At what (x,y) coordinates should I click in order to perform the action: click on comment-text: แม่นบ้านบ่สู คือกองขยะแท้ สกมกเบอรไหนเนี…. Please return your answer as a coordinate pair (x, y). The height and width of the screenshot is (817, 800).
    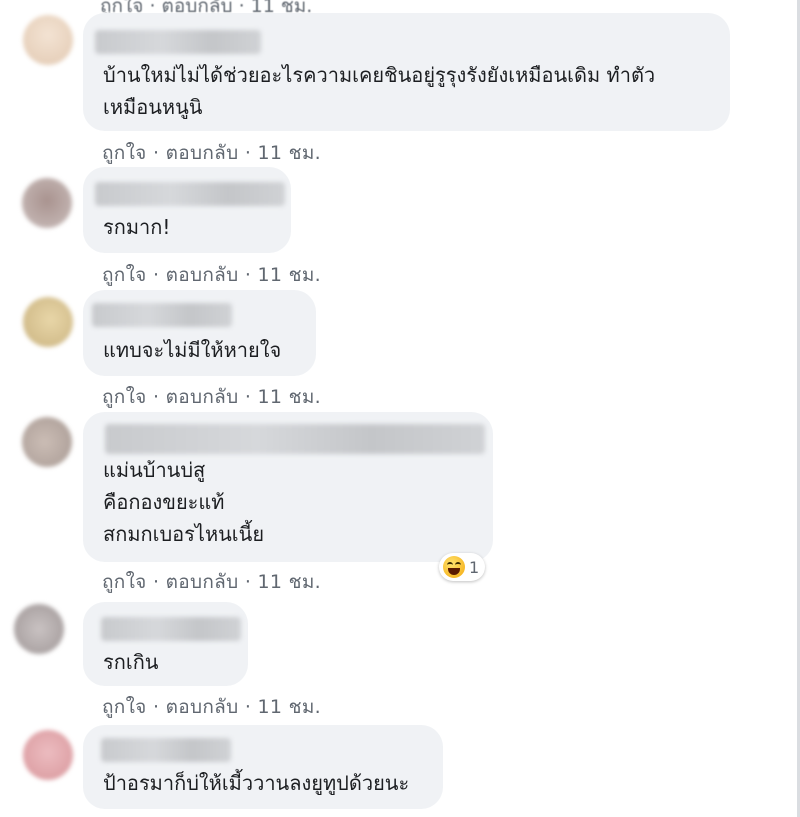
    Looking at the image, I should click on (184, 502).